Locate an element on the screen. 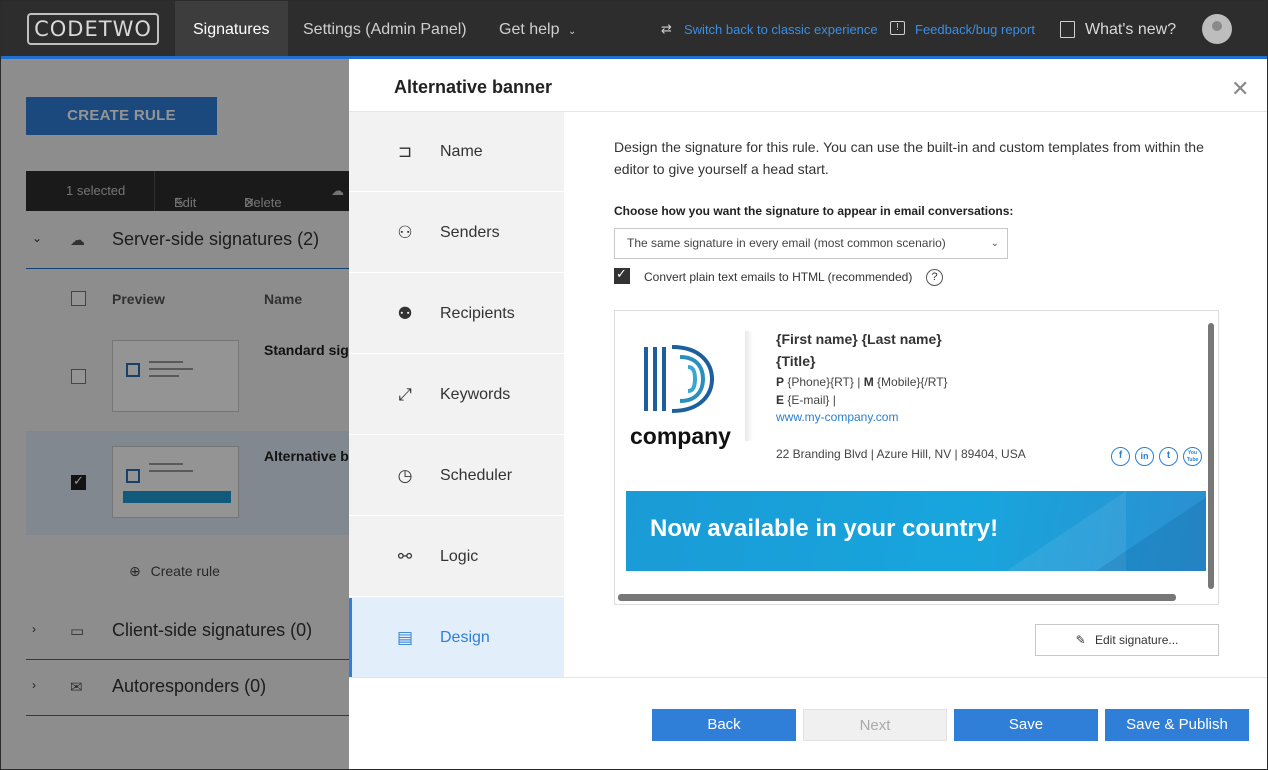 The image size is (1268, 770). step-label: Scheduler is located at coordinates (476, 475).